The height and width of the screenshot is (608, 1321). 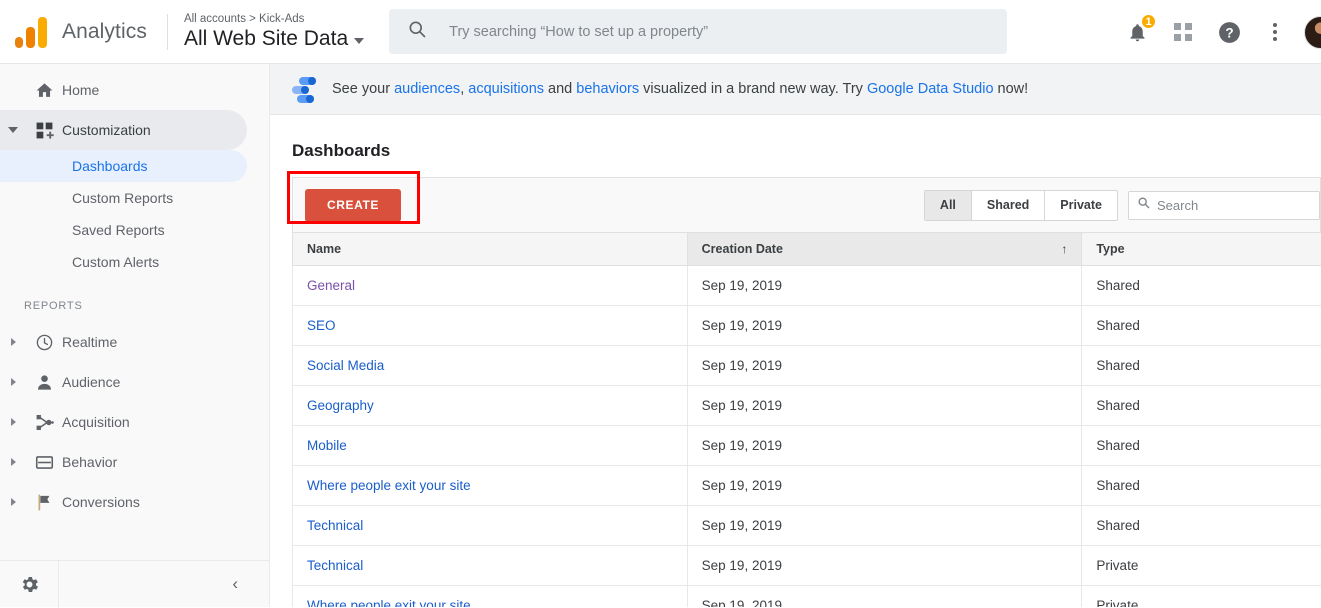 I want to click on dashboards-toolbar: CREATE All Shared Private Search, so click(x=806, y=204).